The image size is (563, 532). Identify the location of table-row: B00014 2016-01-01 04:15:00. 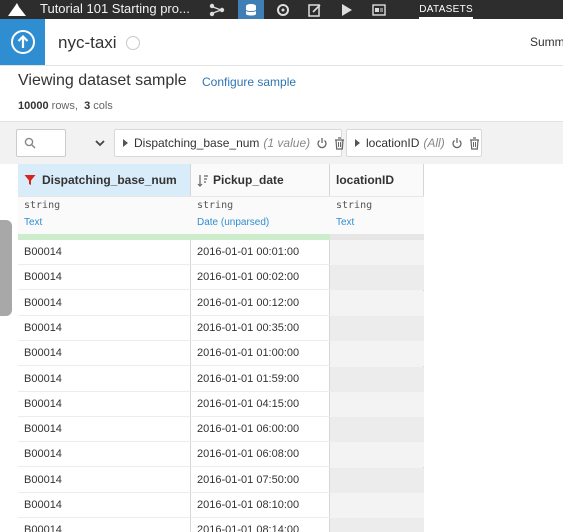
(221, 404).